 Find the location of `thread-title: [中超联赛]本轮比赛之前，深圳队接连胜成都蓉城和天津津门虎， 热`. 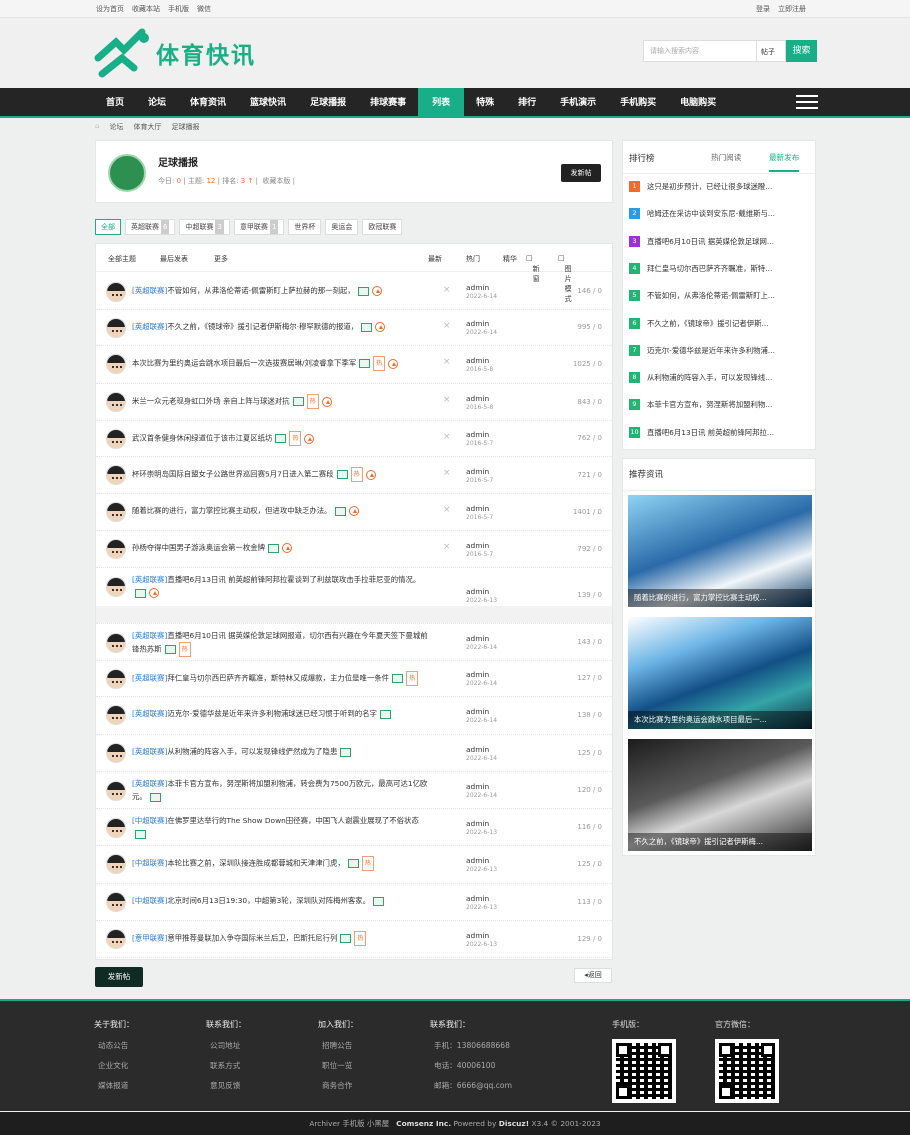

thread-title: [中超联赛]本轮比赛之前，深圳队接连胜成都蓉城和天津津门虎， 热 is located at coordinates (282, 863).